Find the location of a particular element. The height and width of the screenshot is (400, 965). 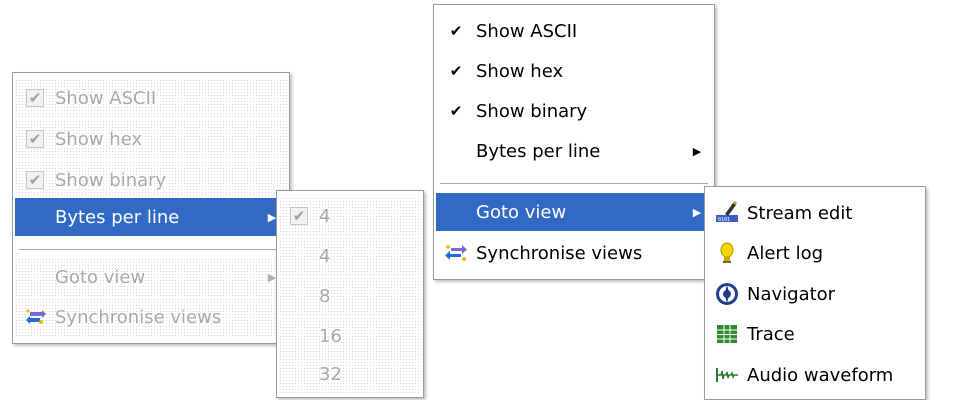

bytes-option-4: 4 is located at coordinates (350, 256).